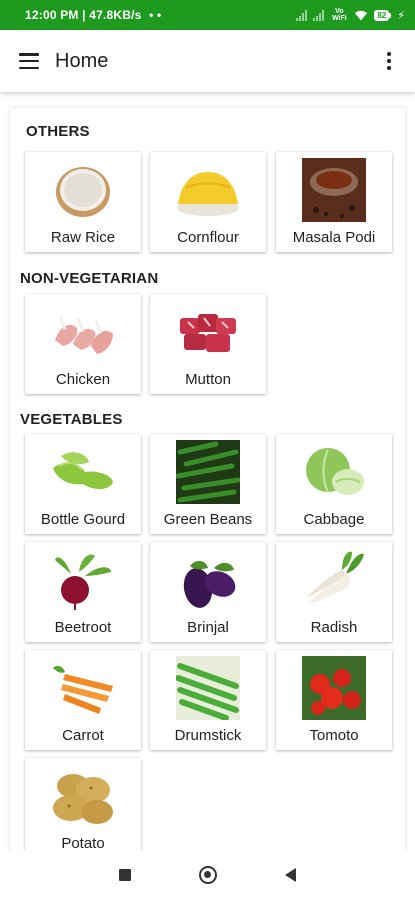 The image size is (415, 900). What do you see at coordinates (29, 61) in the screenshot?
I see `hamburger-menu-icon` at bounding box center [29, 61].